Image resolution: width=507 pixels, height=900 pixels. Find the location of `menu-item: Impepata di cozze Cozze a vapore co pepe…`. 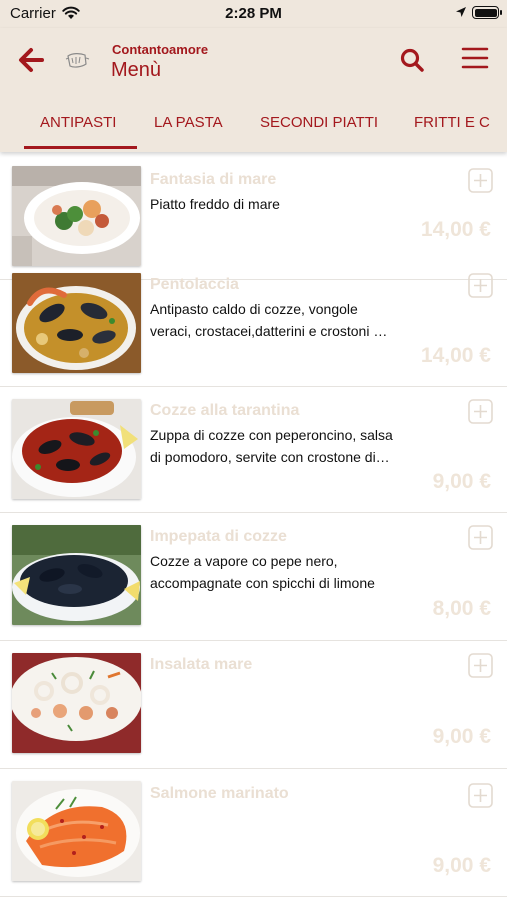

menu-item: Impepata di cozze Cozze a vapore co pepe… is located at coordinates (253, 577).